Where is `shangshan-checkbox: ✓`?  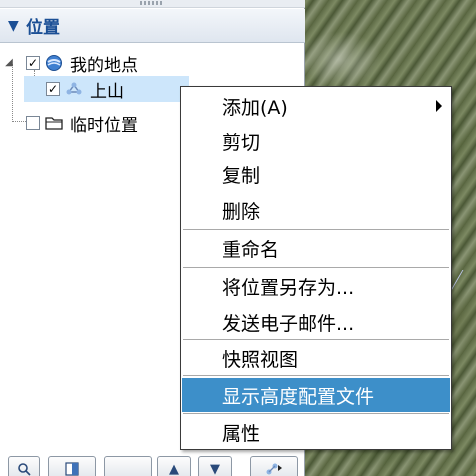 shangshan-checkbox: ✓ is located at coordinates (53, 89).